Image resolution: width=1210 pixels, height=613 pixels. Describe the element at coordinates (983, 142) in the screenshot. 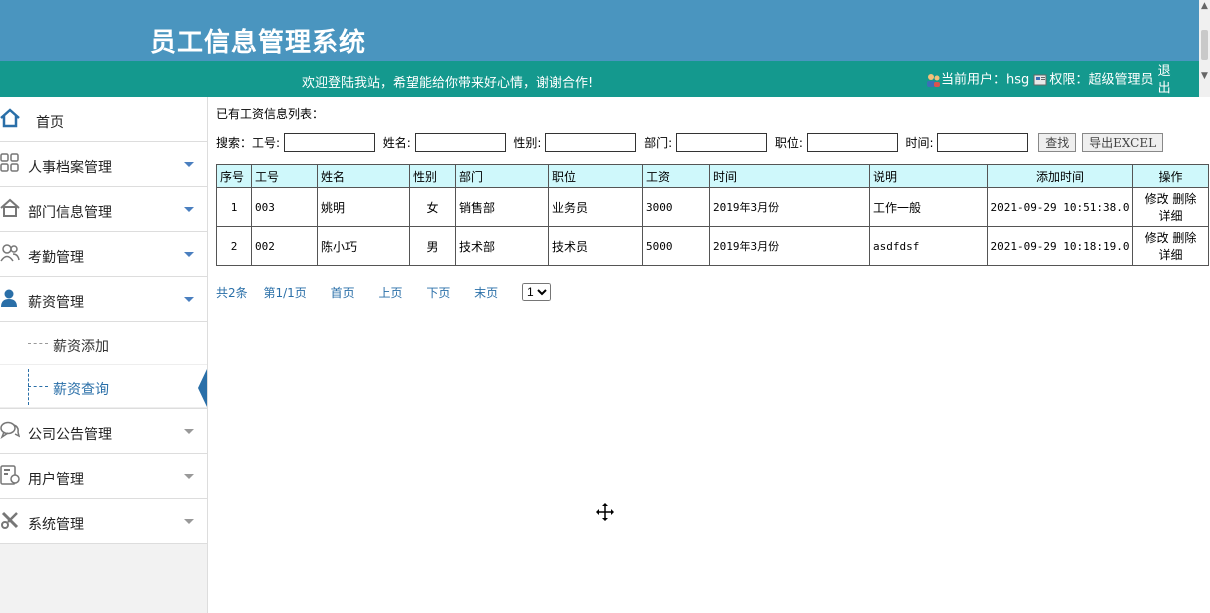

I see `time-input` at that location.